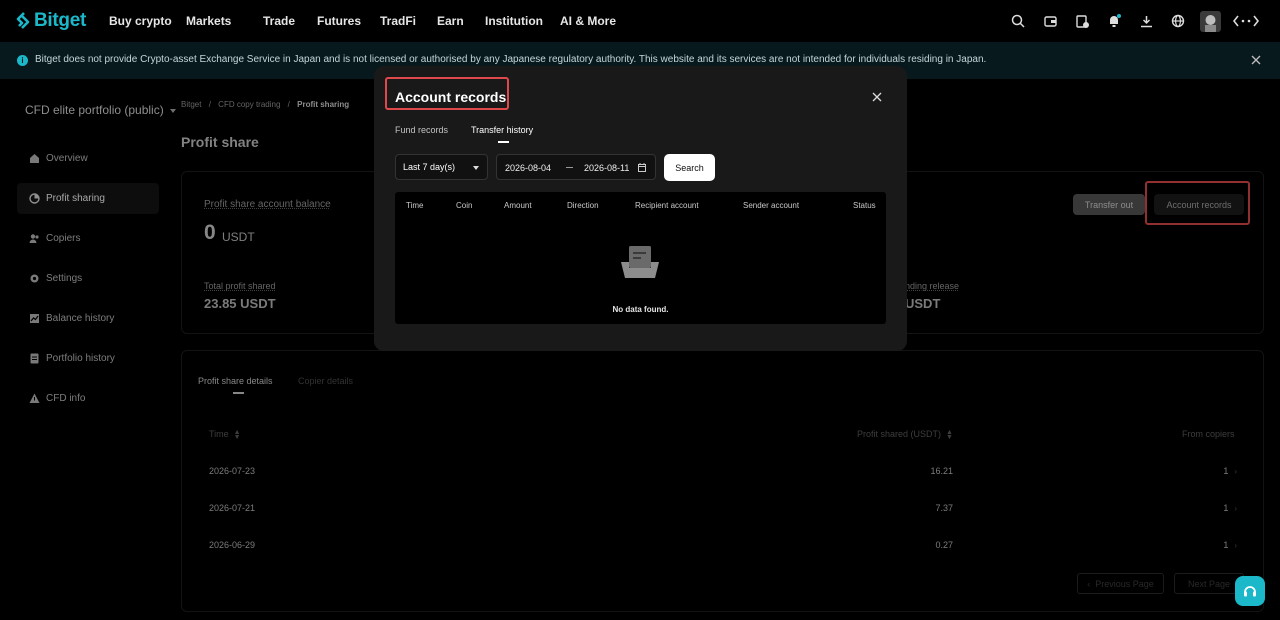 This screenshot has width=1280, height=620. What do you see at coordinates (240, 303) in the screenshot?
I see `total-profit-shared-value: 23.85 USDT` at bounding box center [240, 303].